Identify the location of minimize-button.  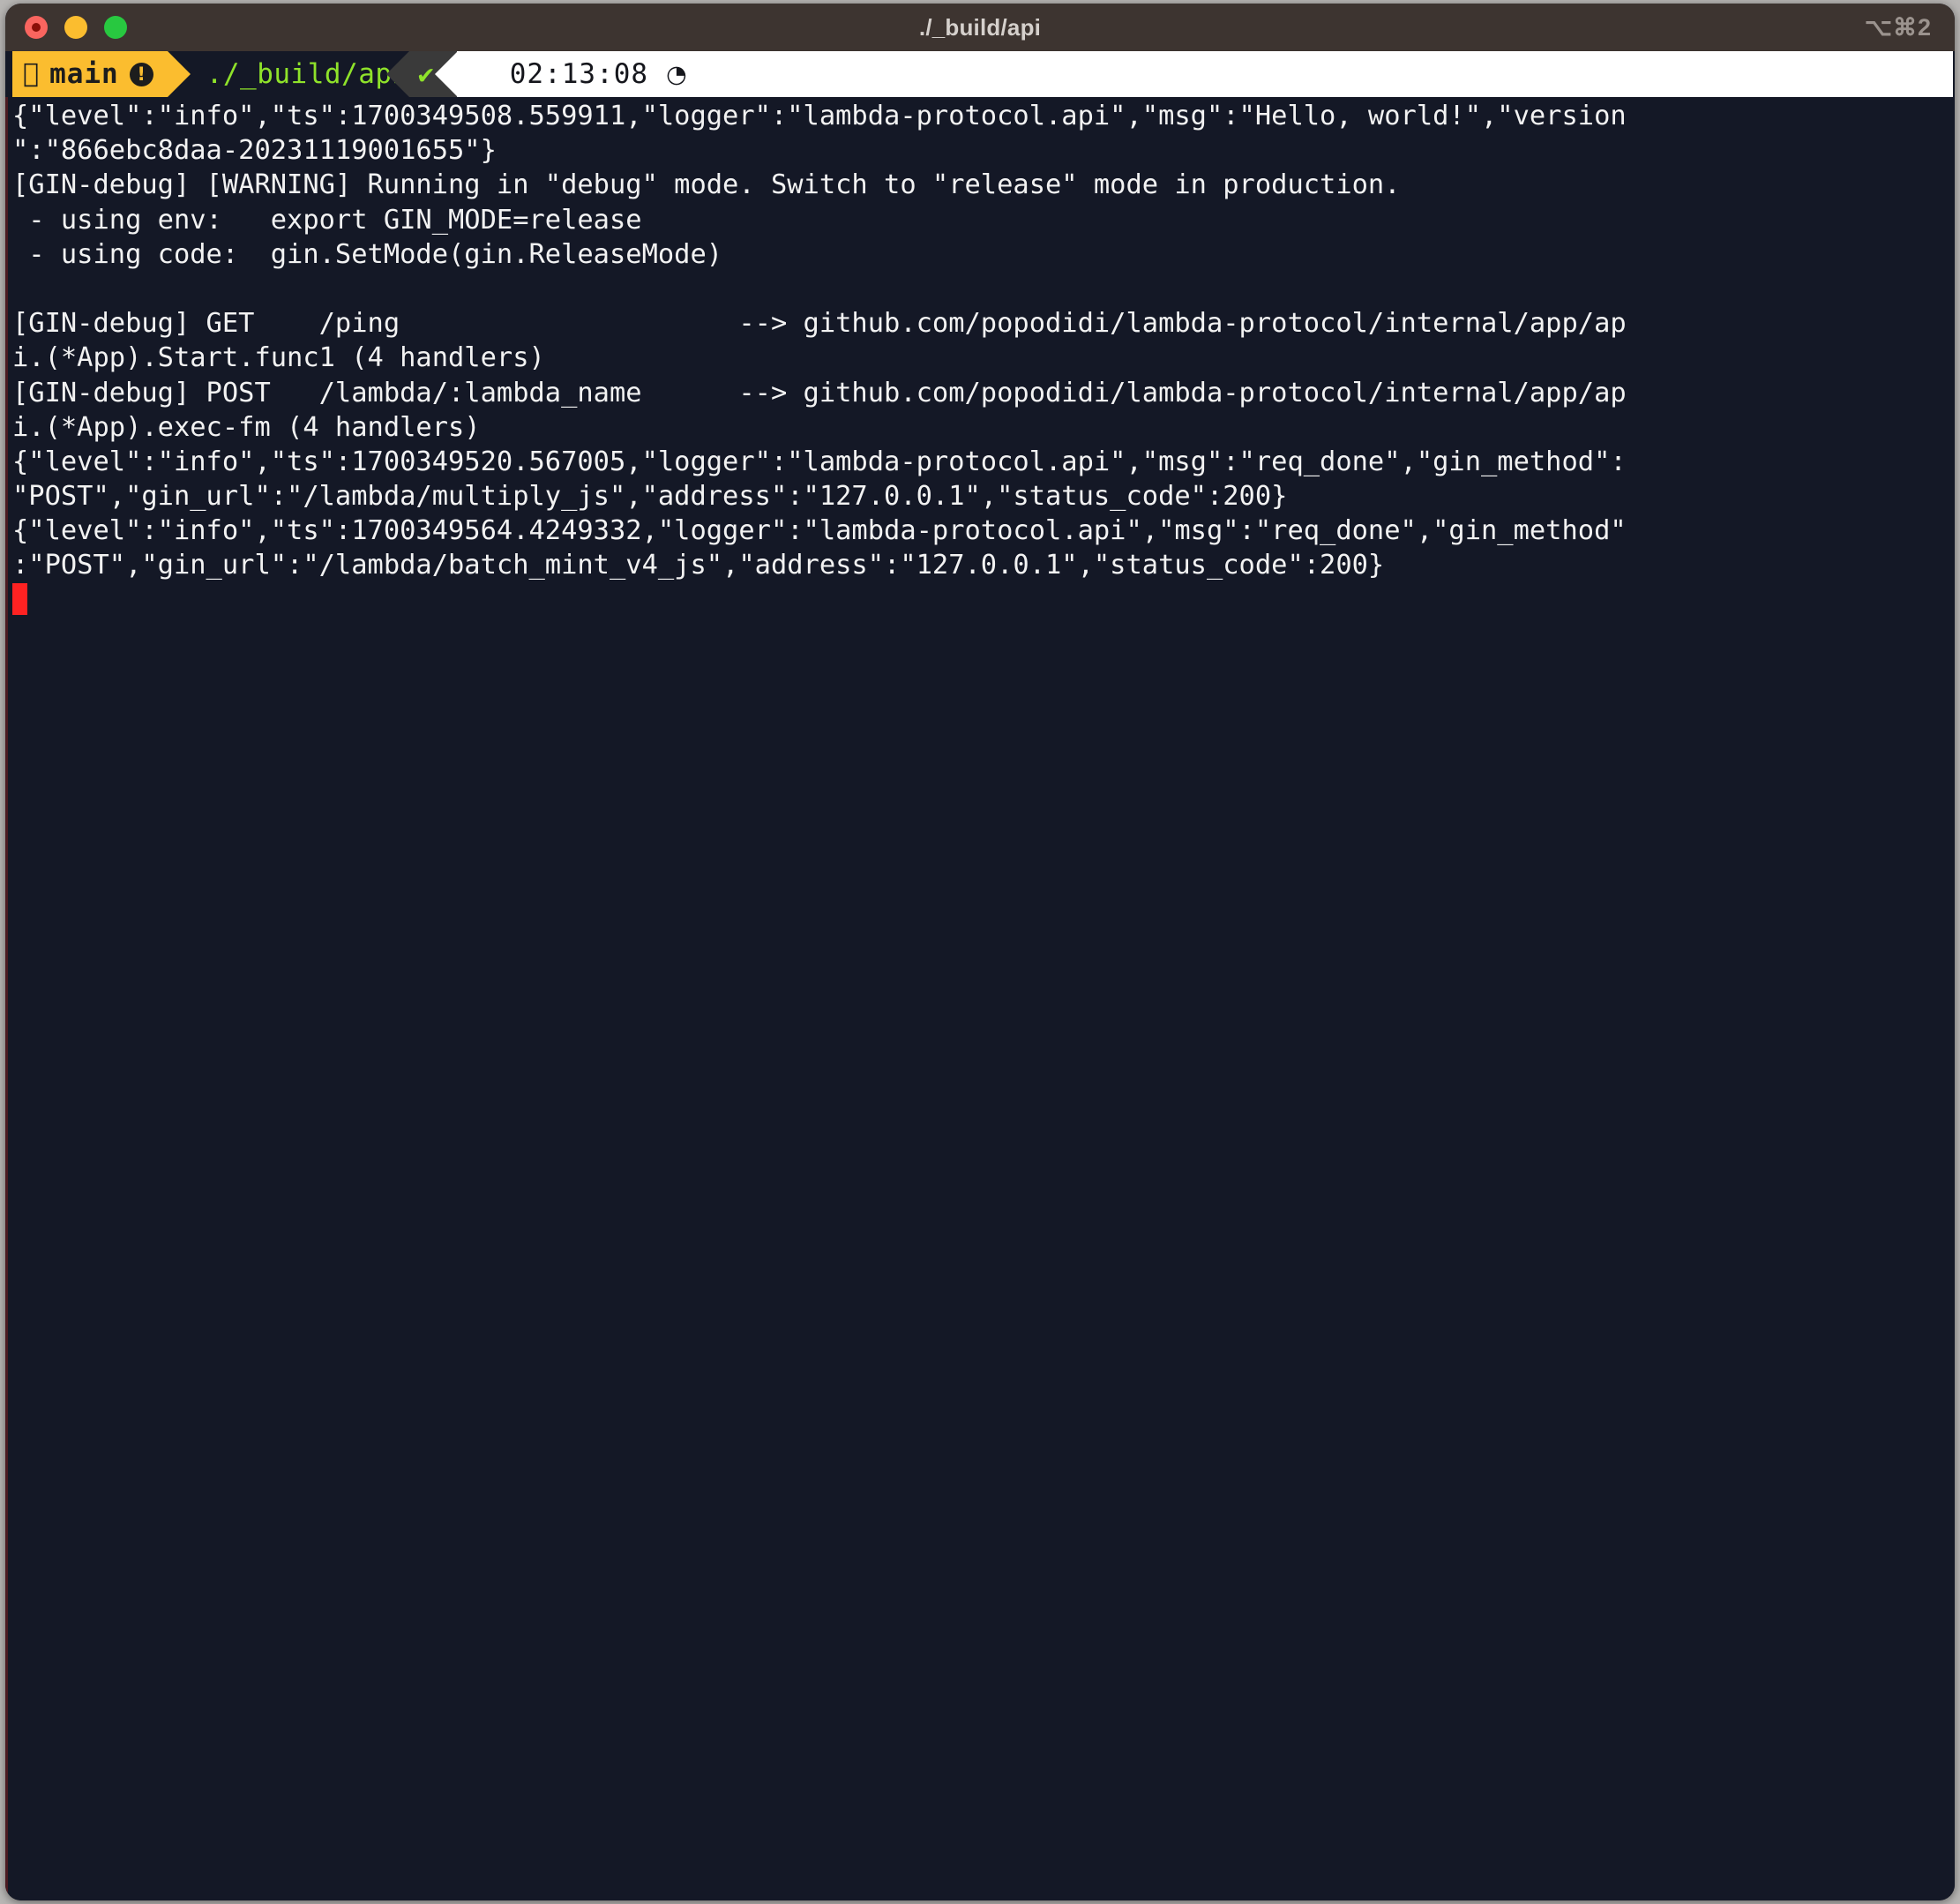
(75, 27).